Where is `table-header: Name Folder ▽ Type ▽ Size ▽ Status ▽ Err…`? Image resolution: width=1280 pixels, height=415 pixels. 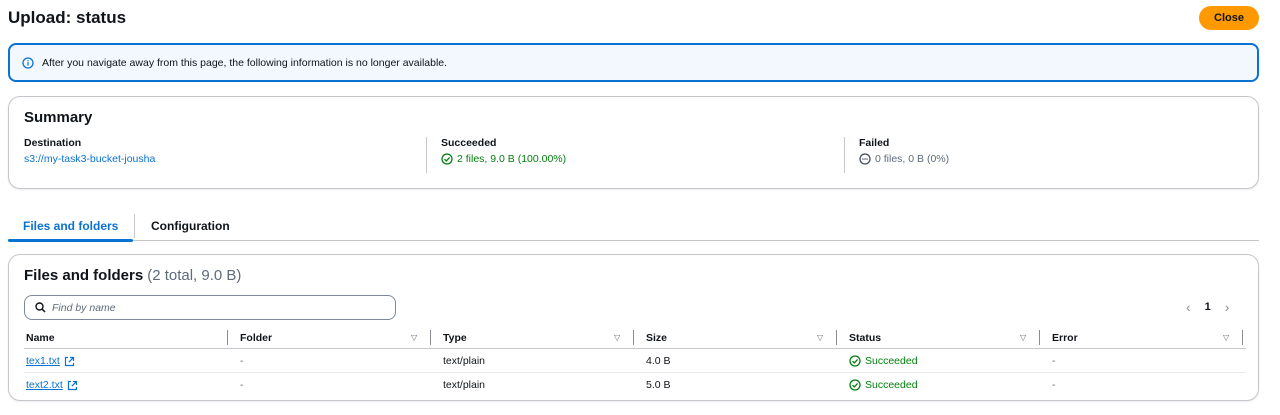 table-header: Name Folder ▽ Type ▽ Size ▽ Status ▽ Err… is located at coordinates (635, 338).